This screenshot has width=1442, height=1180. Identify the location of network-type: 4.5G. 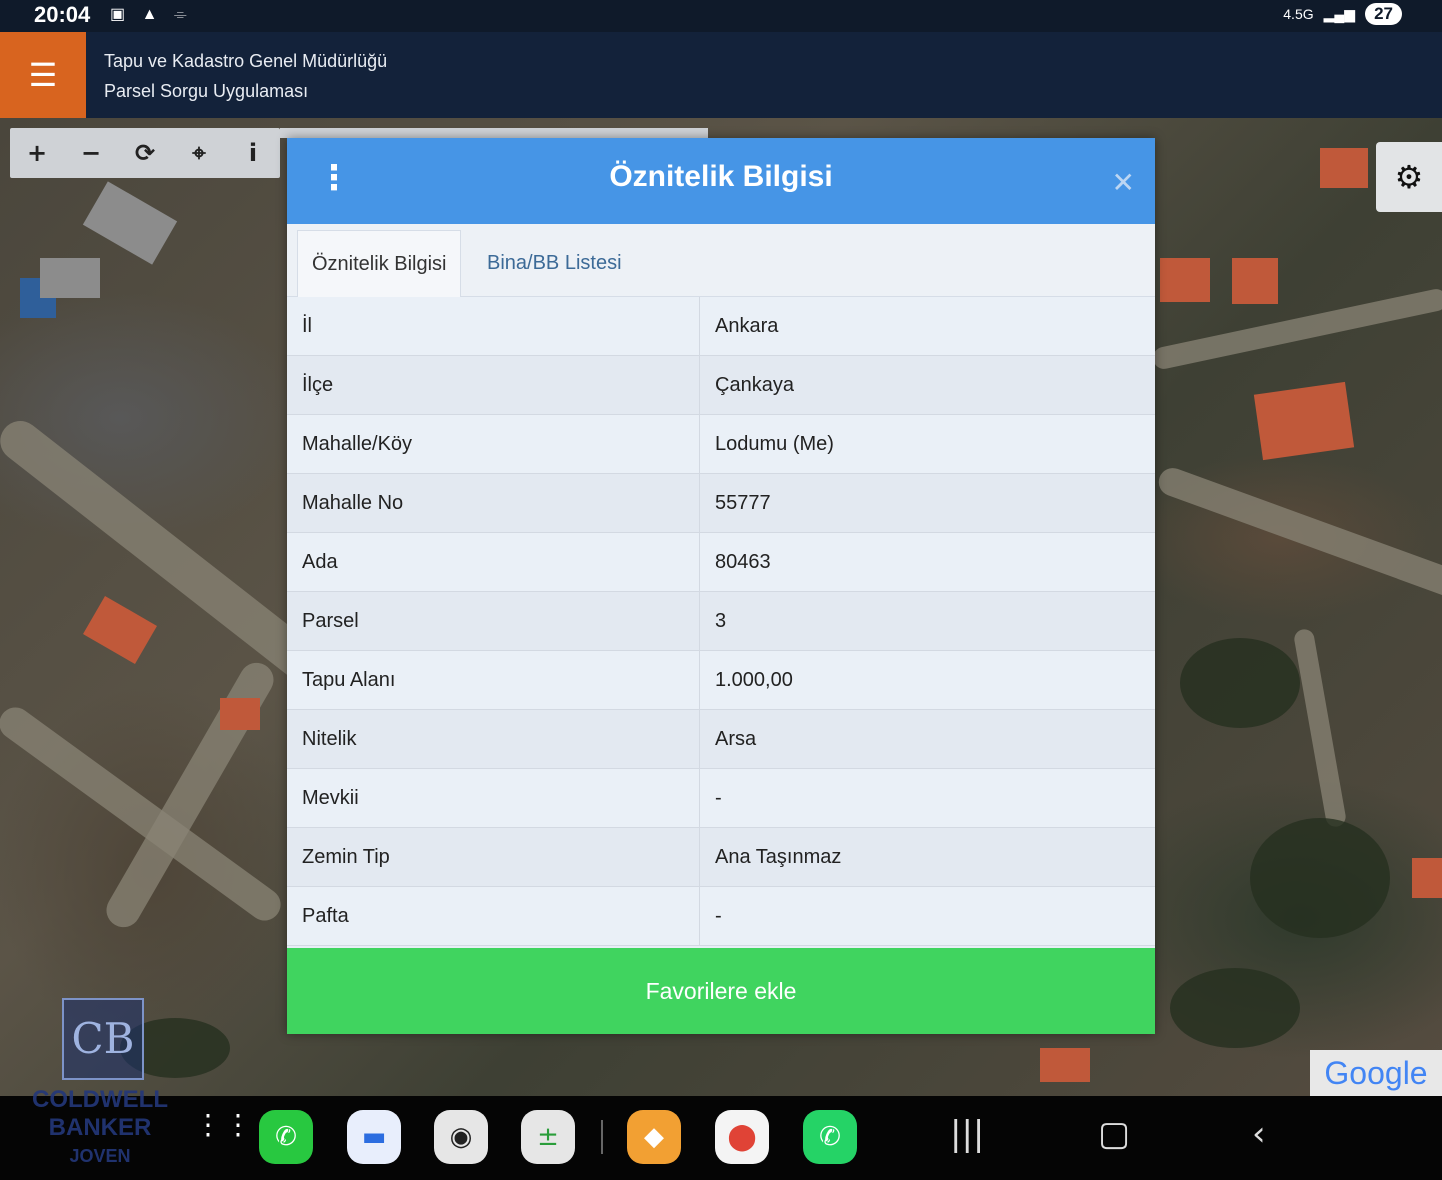
(1298, 14).